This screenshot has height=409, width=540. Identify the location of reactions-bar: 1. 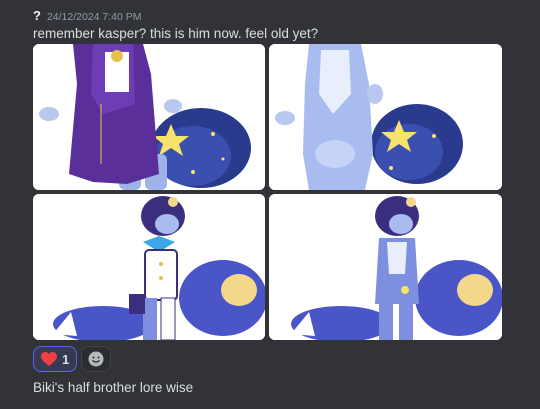
(72, 359).